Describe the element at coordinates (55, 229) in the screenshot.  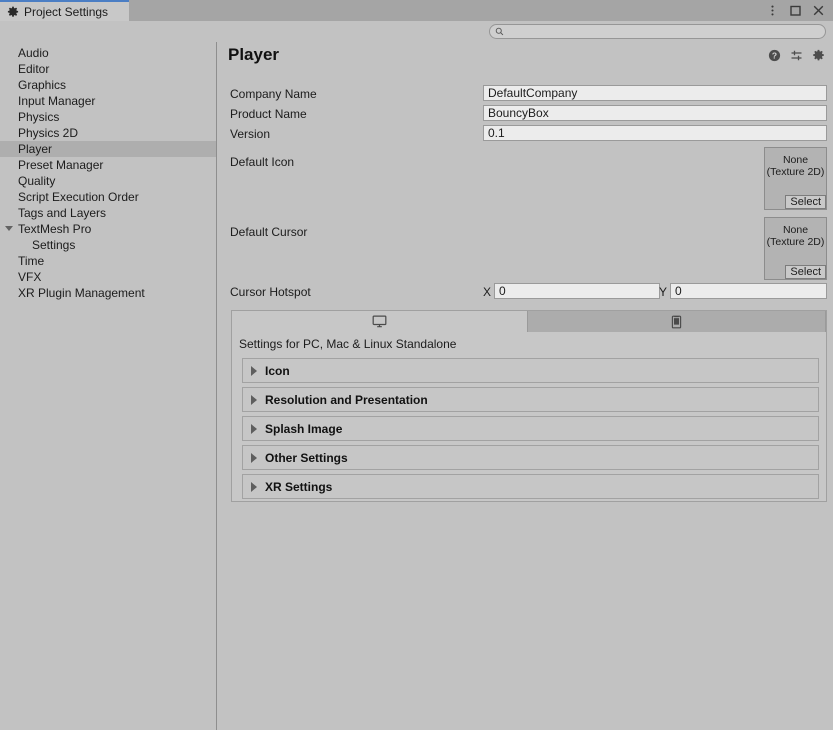
I see `sidebar-item-label: TextMesh Pro` at that location.